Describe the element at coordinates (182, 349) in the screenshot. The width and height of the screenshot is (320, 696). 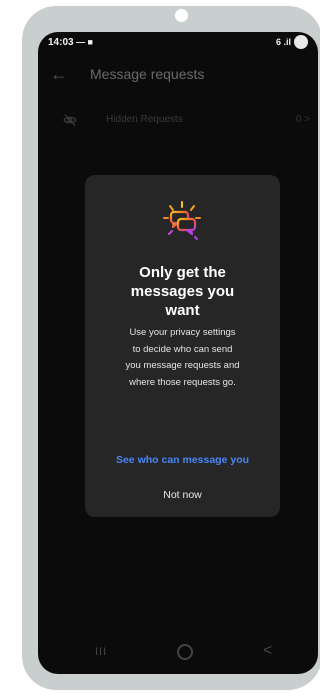
I see `dialog-description-line: to decide who can send` at that location.